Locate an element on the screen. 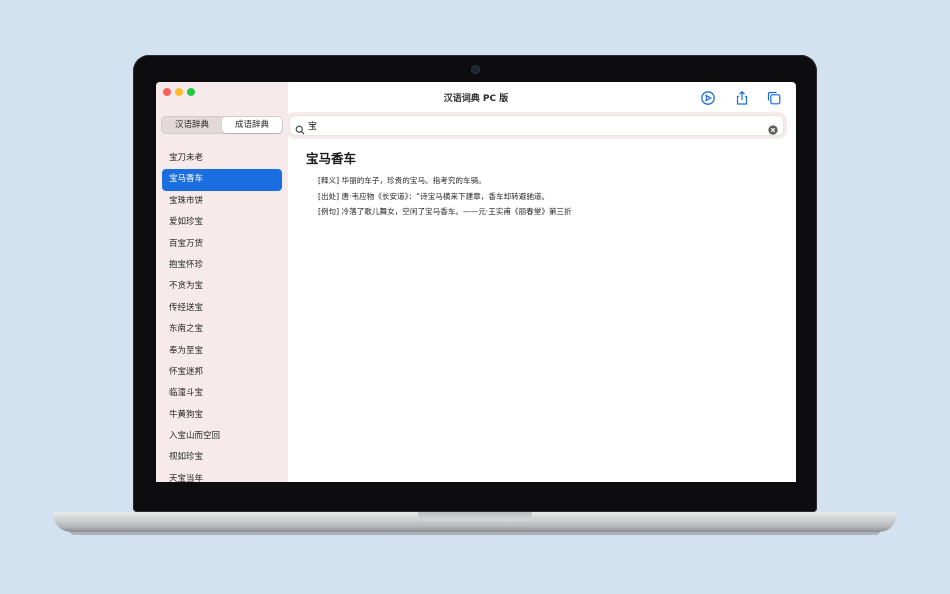  share-icon is located at coordinates (742, 98).